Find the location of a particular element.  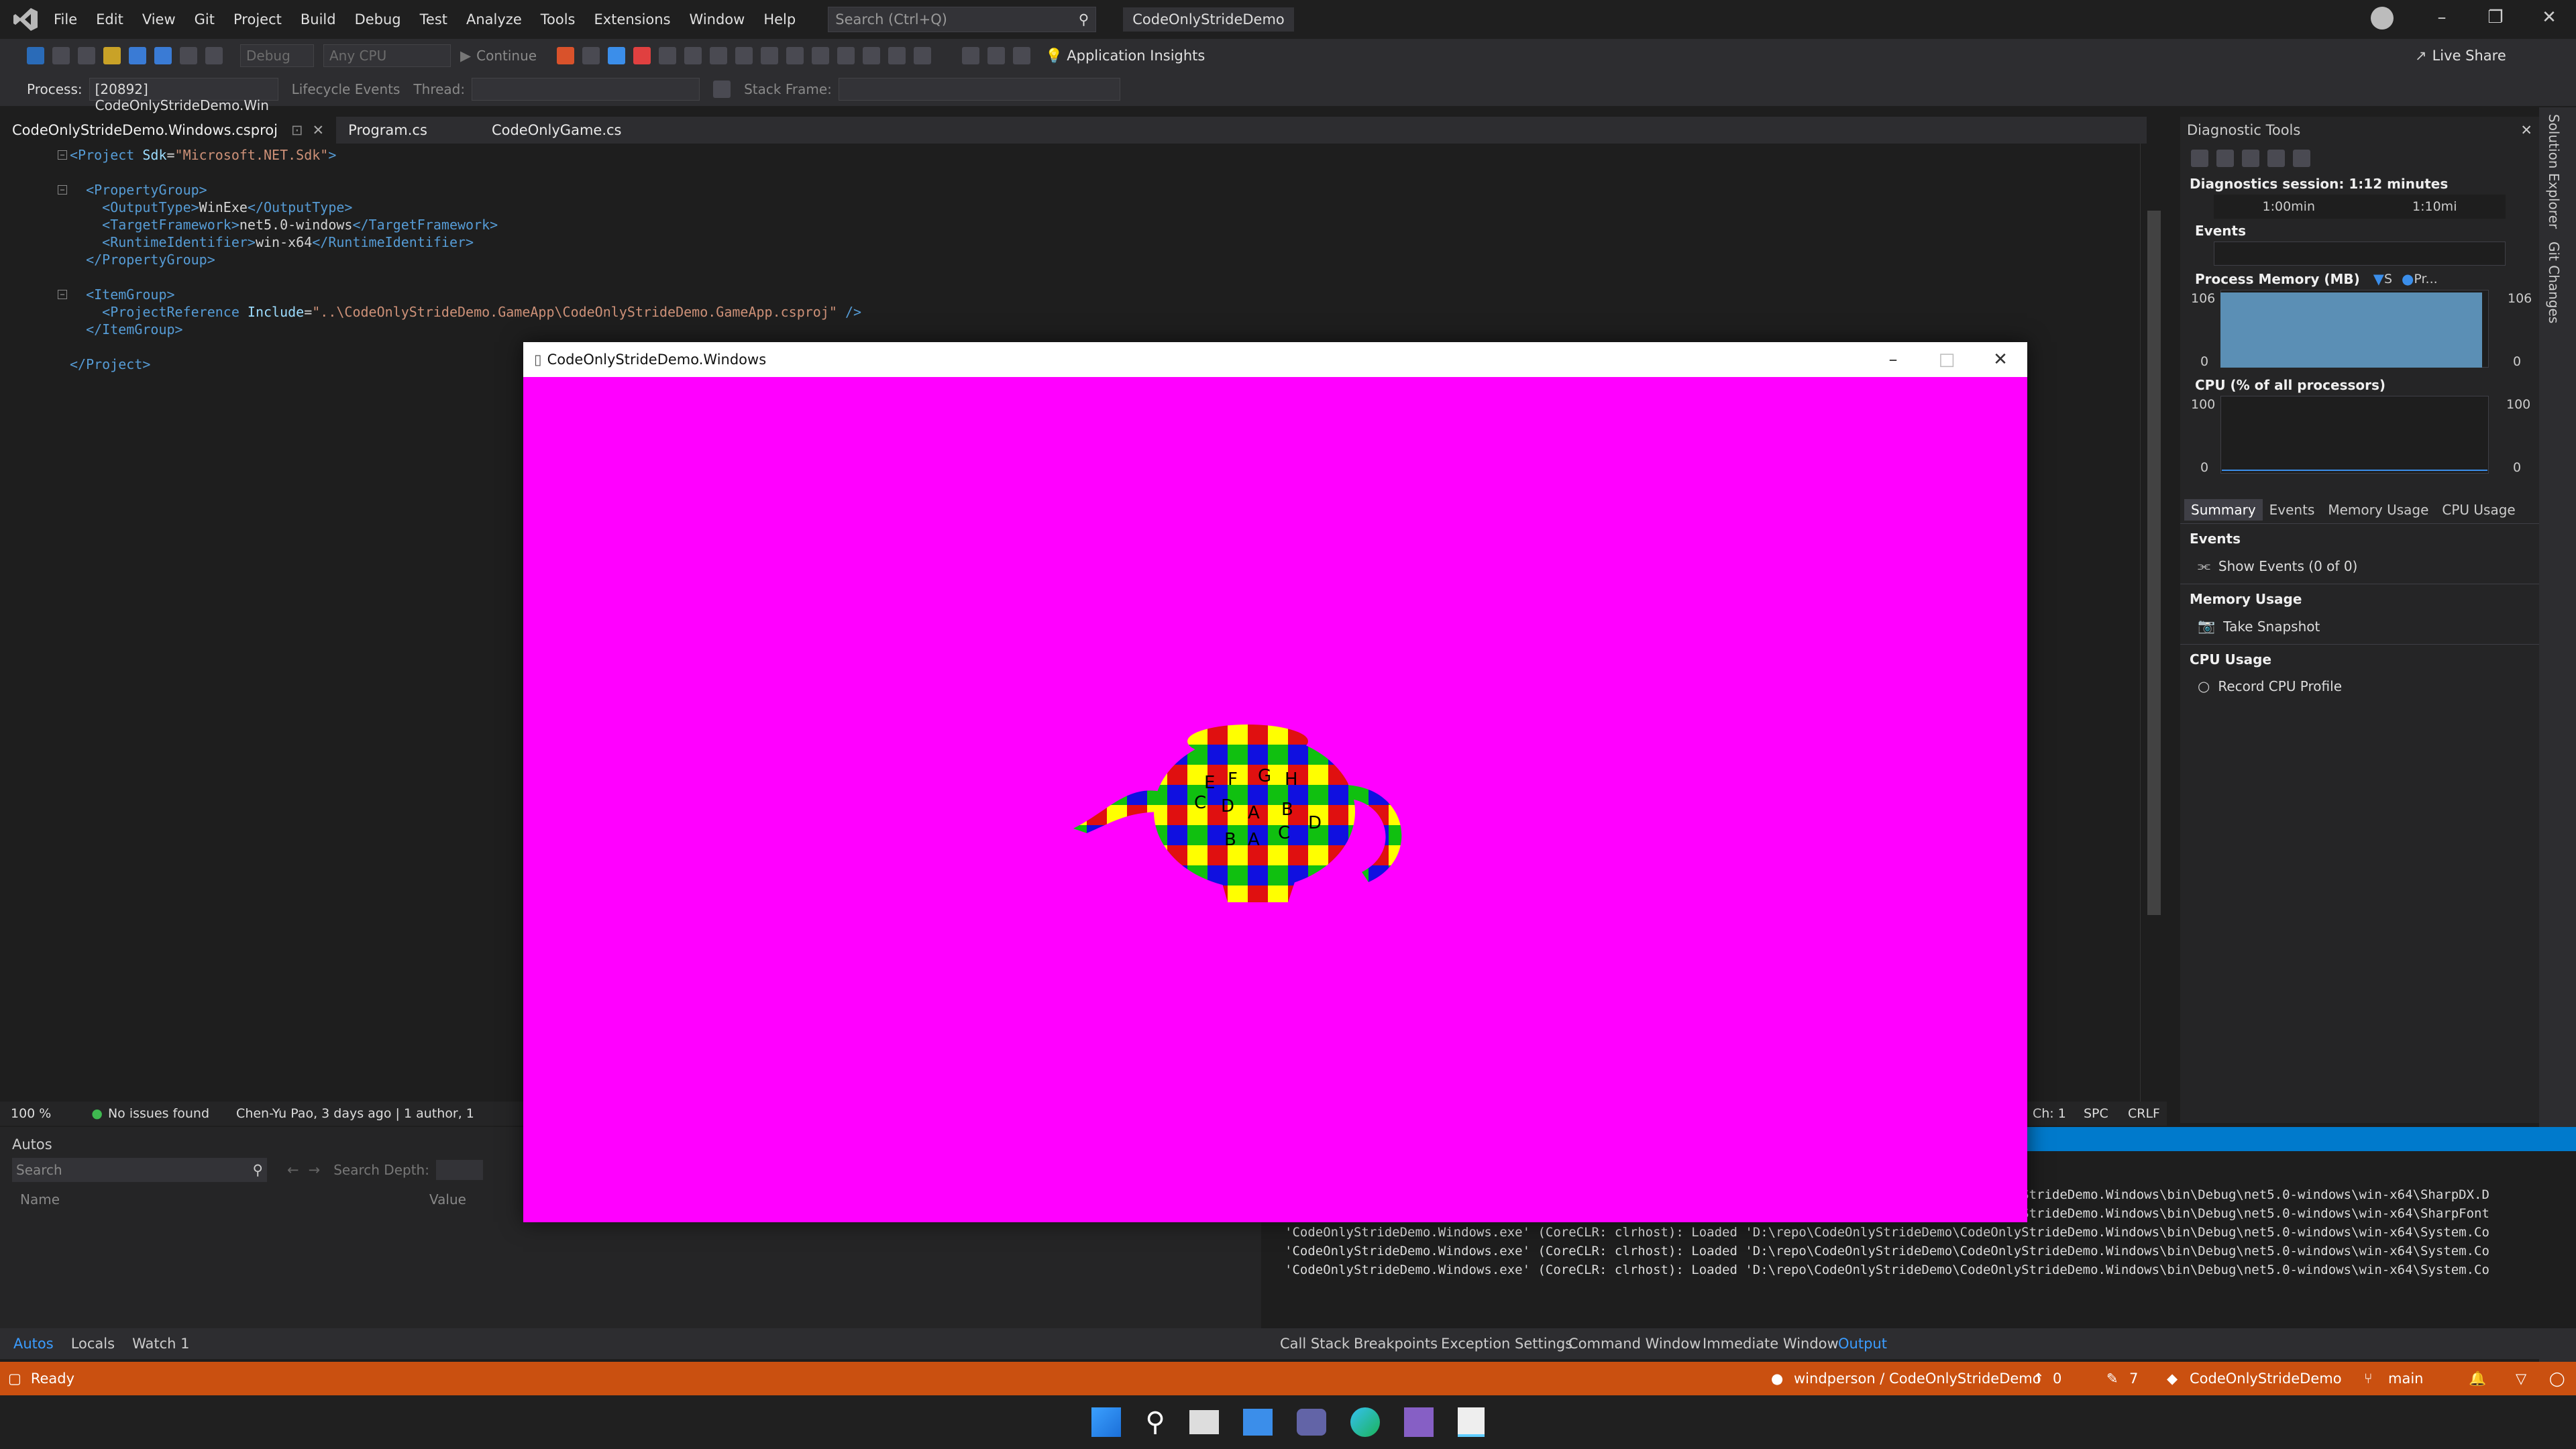

tab-autos: Autos is located at coordinates (33, 1344).